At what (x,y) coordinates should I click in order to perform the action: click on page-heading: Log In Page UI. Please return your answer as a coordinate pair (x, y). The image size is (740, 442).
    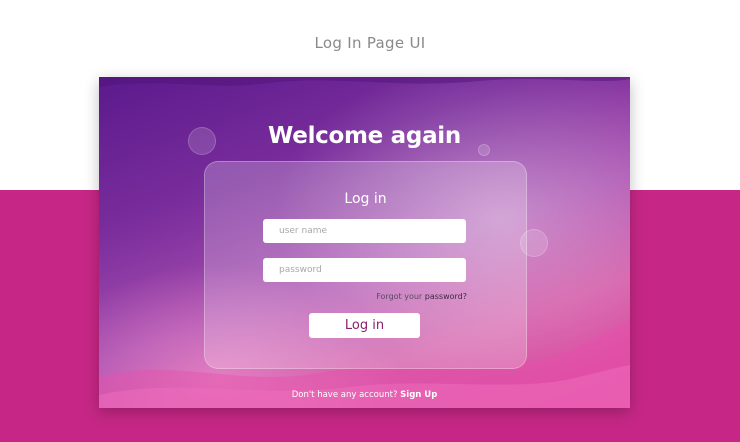
    Looking at the image, I should click on (370, 43).